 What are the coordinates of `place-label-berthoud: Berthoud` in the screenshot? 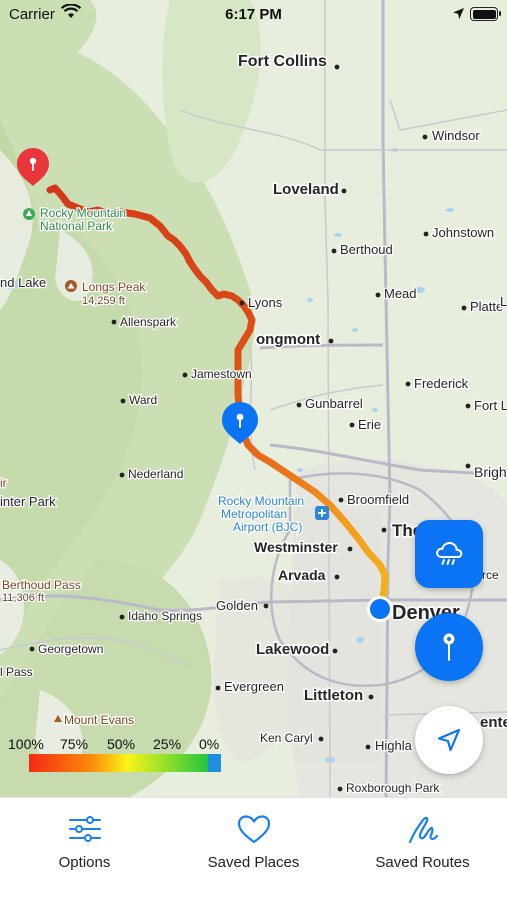 It's located at (366, 249).